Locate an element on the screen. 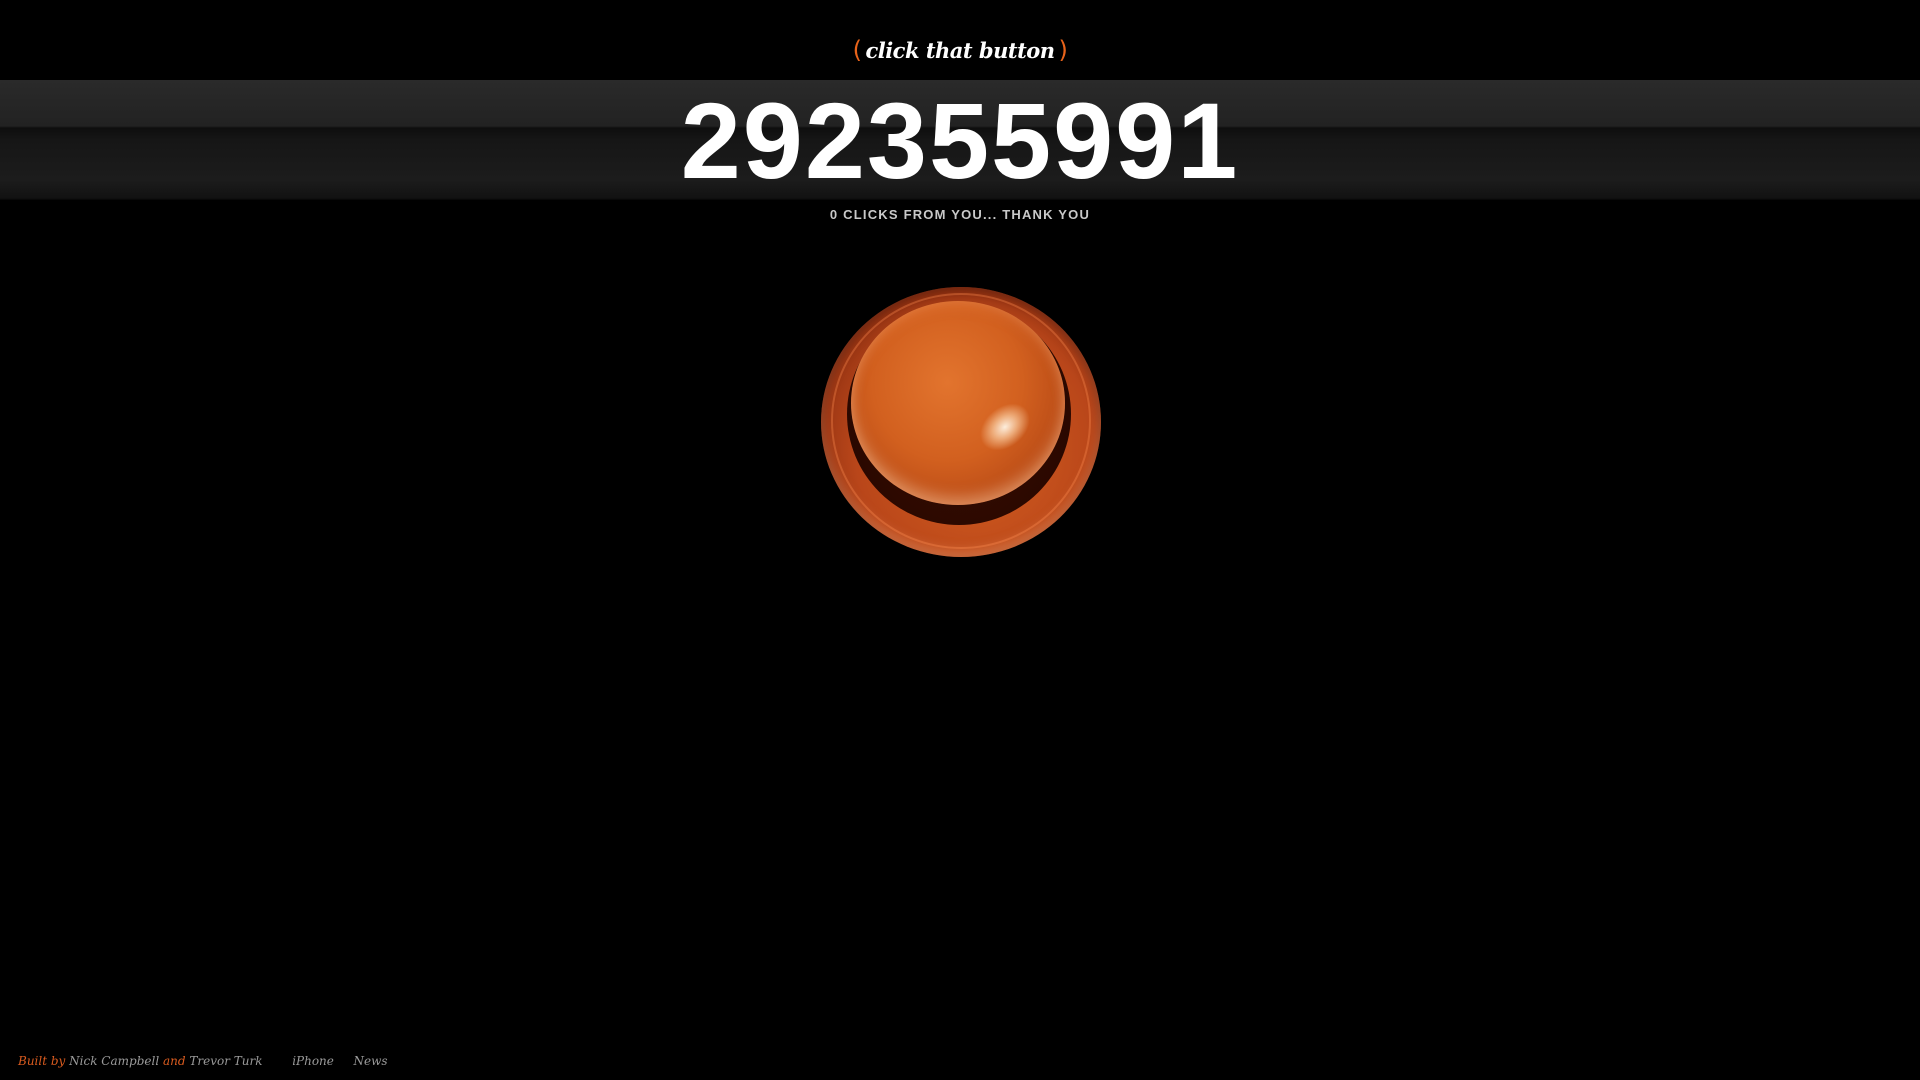 The height and width of the screenshot is (1080, 1920). author-link-trevor-turk: Trevor Turk is located at coordinates (225, 1061).